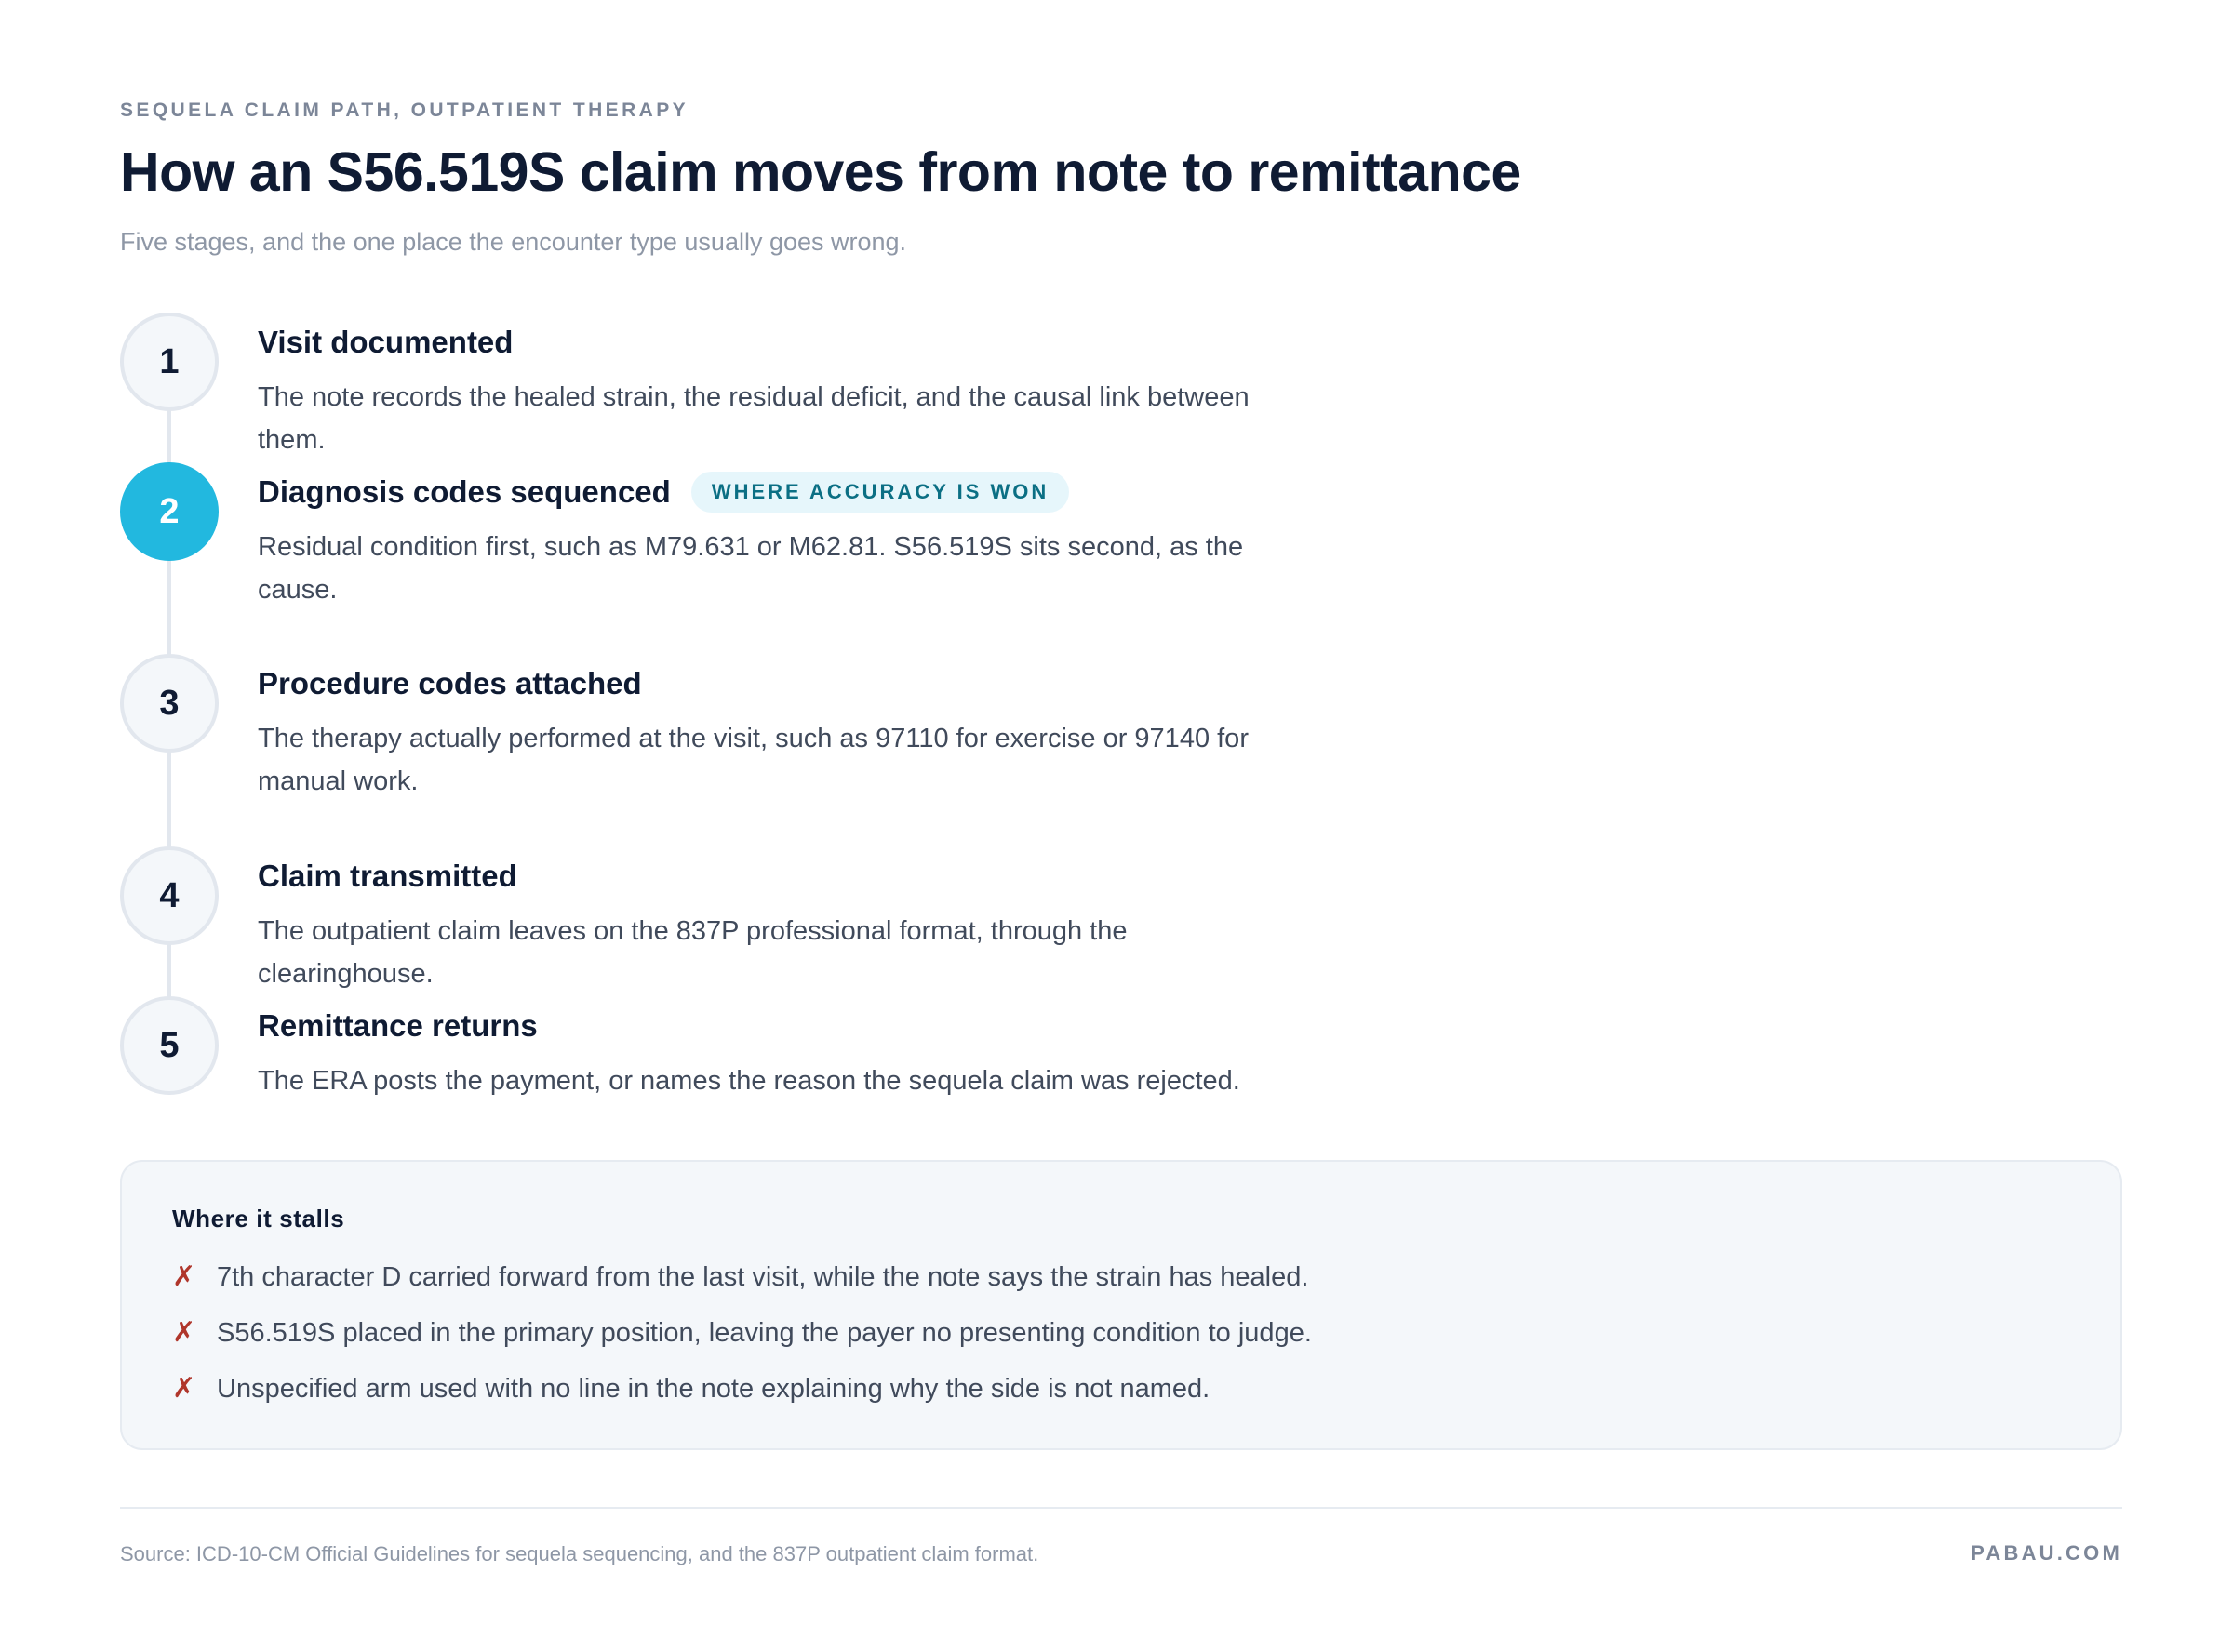  Describe the element at coordinates (387, 876) in the screenshot. I see `step-title: Claim transmitted` at that location.